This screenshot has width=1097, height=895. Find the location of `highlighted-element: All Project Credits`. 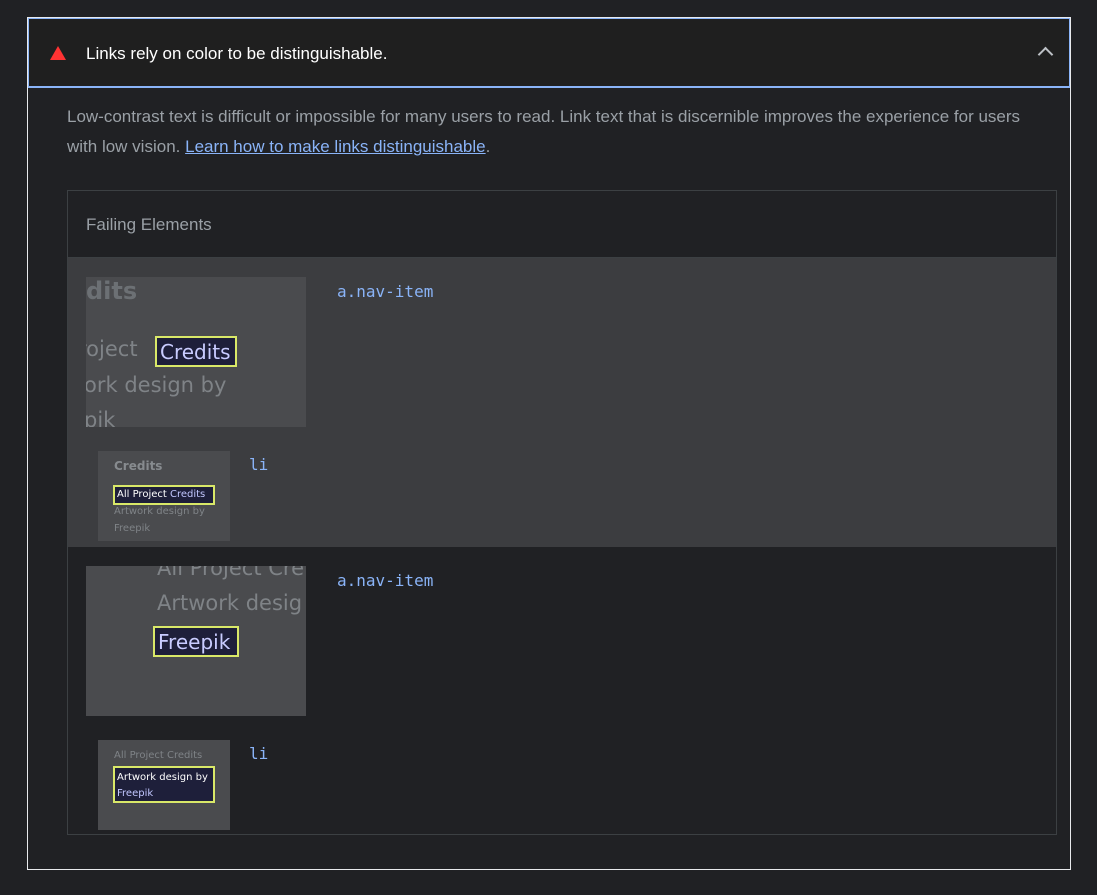

highlighted-element: All Project Credits is located at coordinates (164, 495).